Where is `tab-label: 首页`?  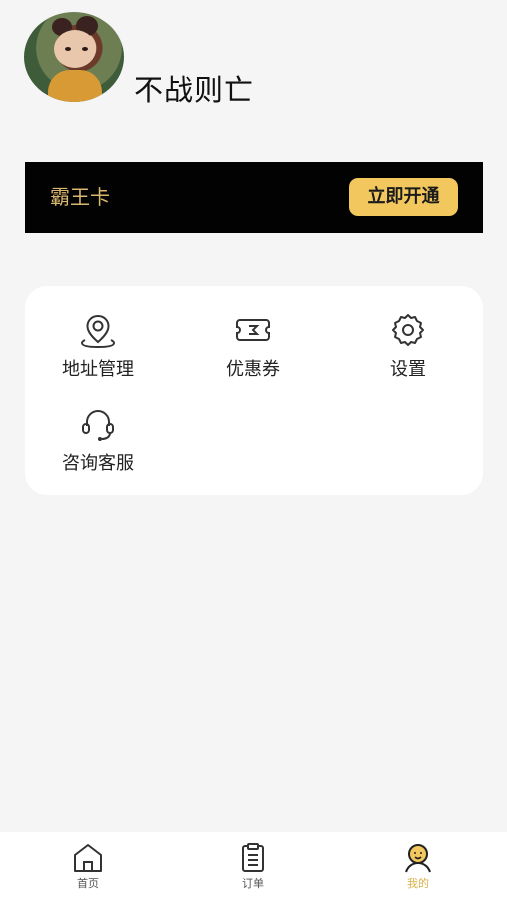
tab-label: 首页 is located at coordinates (88, 883).